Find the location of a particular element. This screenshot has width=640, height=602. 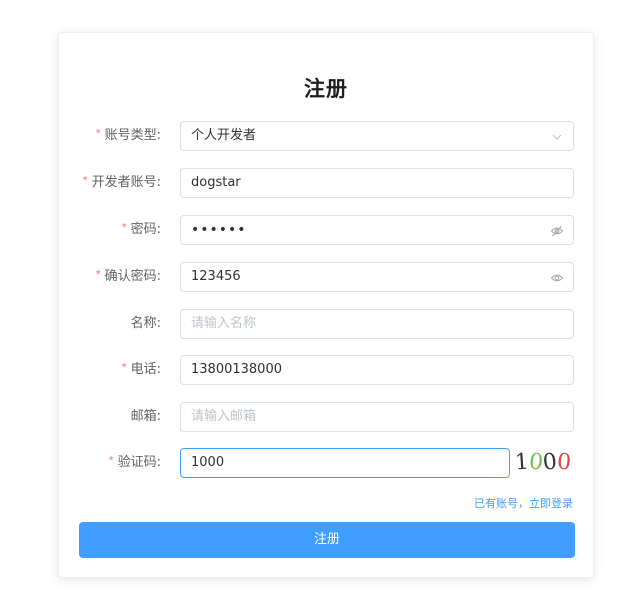

form-row-captcha: * 验证码: 1000 1000 is located at coordinates (326, 463).